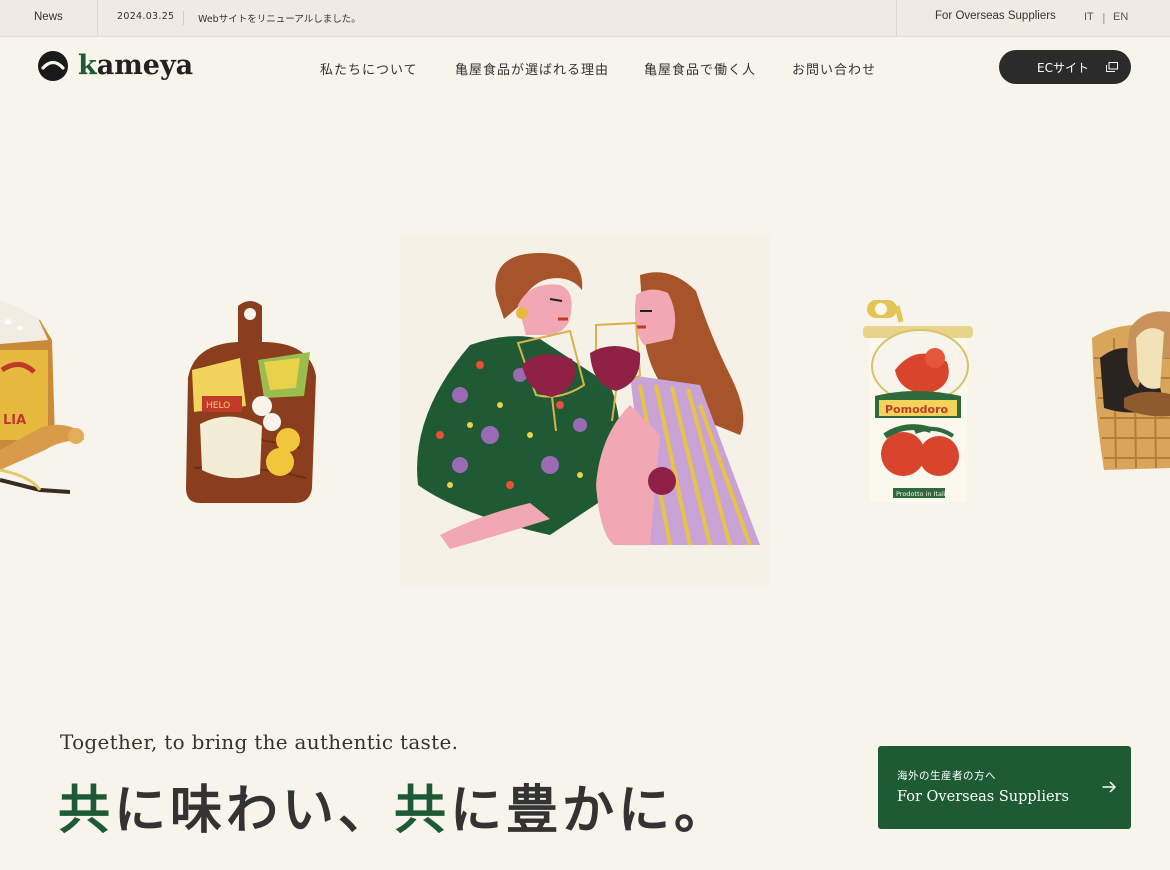  What do you see at coordinates (923, 494) in the screenshot?
I see `svg-text: Prodotto in Italia` at bounding box center [923, 494].